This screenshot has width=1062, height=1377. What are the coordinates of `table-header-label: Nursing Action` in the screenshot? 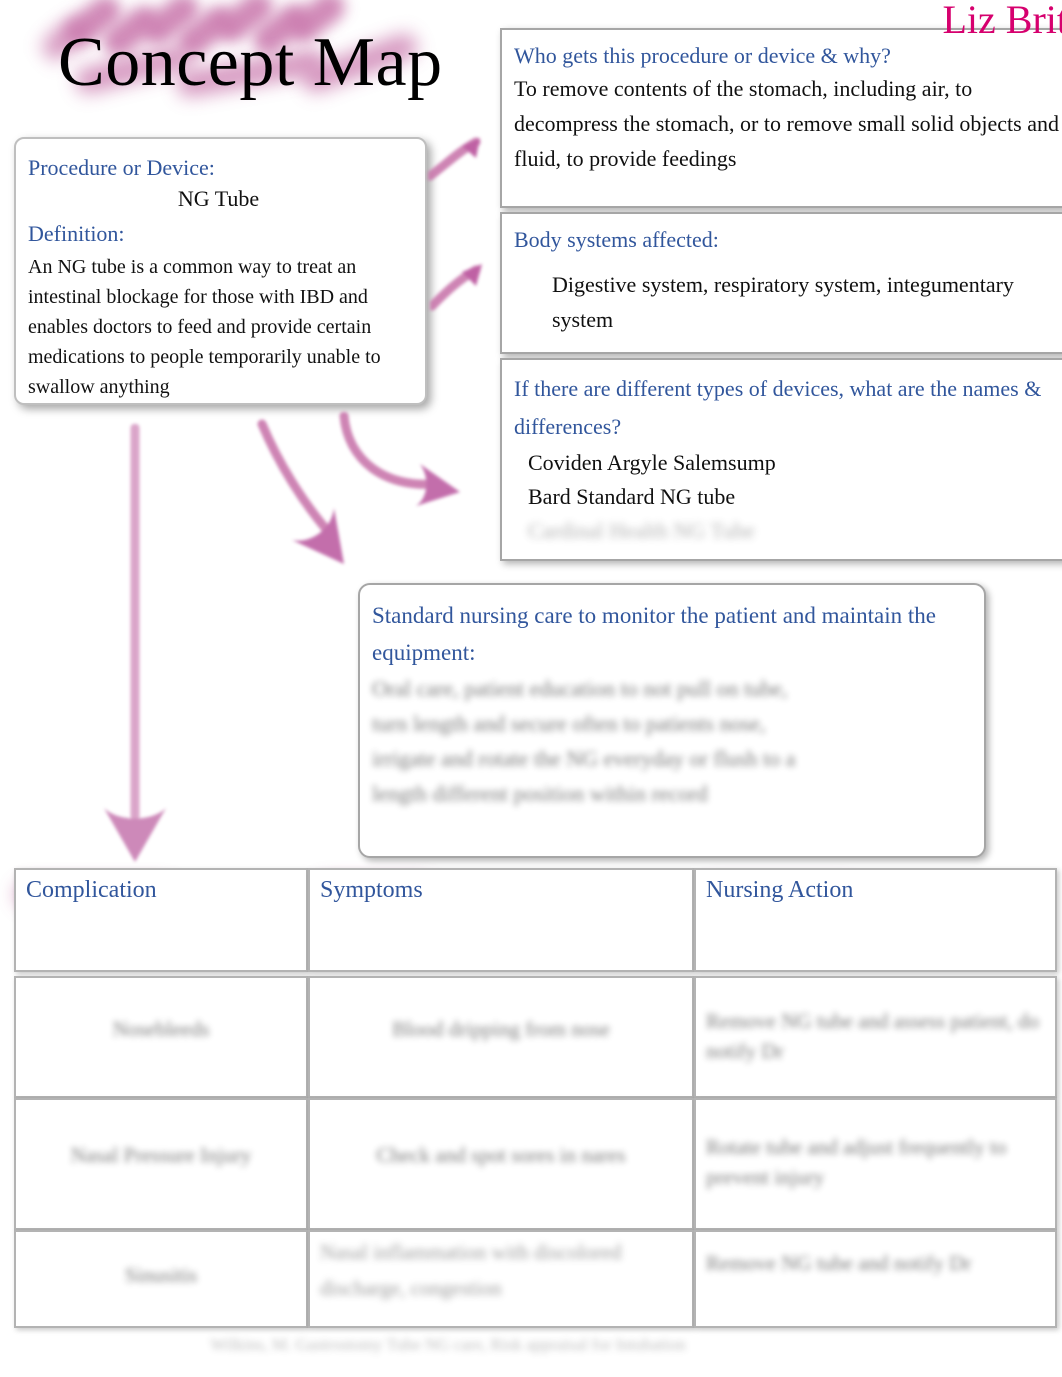 It's located at (780, 890).